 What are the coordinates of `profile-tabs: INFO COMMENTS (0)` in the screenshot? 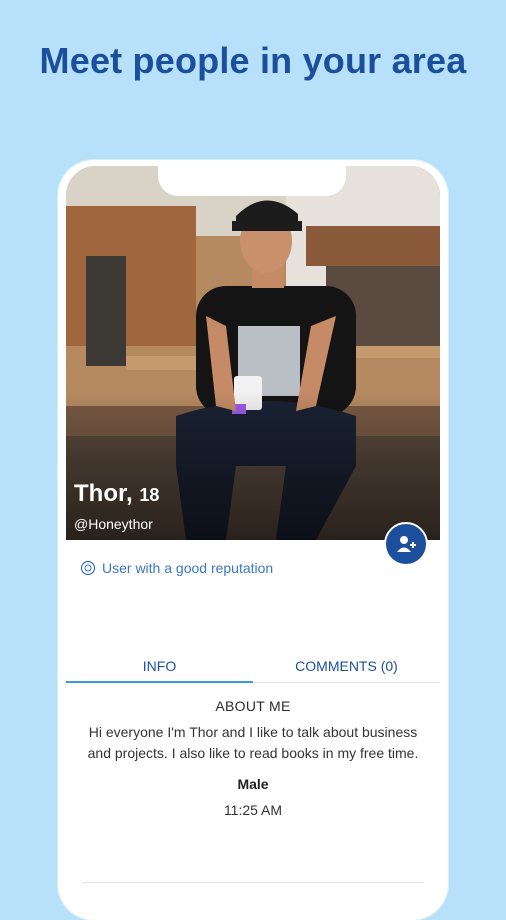 It's located at (253, 667).